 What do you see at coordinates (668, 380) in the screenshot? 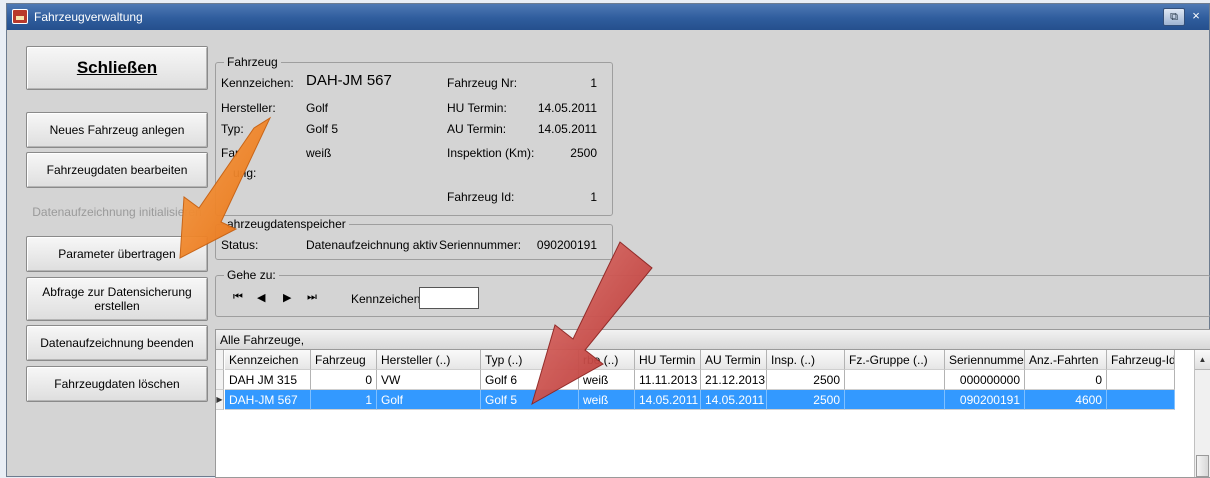
I see `table-cell-hu: 11.11.2013` at bounding box center [668, 380].